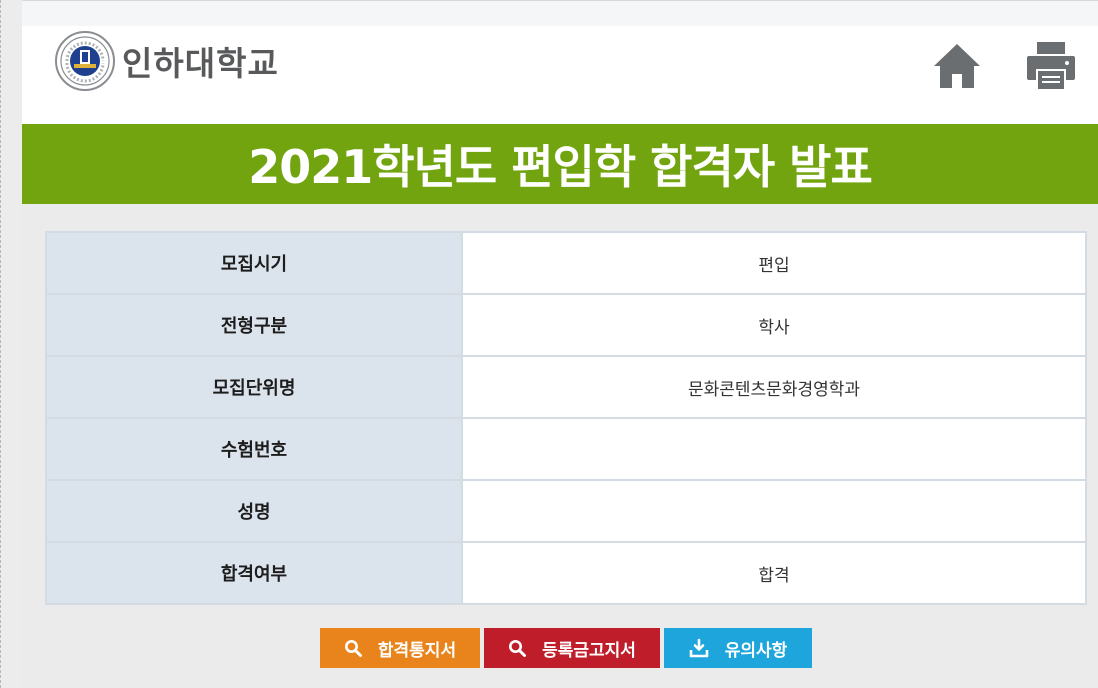 The image size is (1098, 688). Describe the element at coordinates (200, 63) in the screenshot. I see `logo-text: 인하대학교` at that location.